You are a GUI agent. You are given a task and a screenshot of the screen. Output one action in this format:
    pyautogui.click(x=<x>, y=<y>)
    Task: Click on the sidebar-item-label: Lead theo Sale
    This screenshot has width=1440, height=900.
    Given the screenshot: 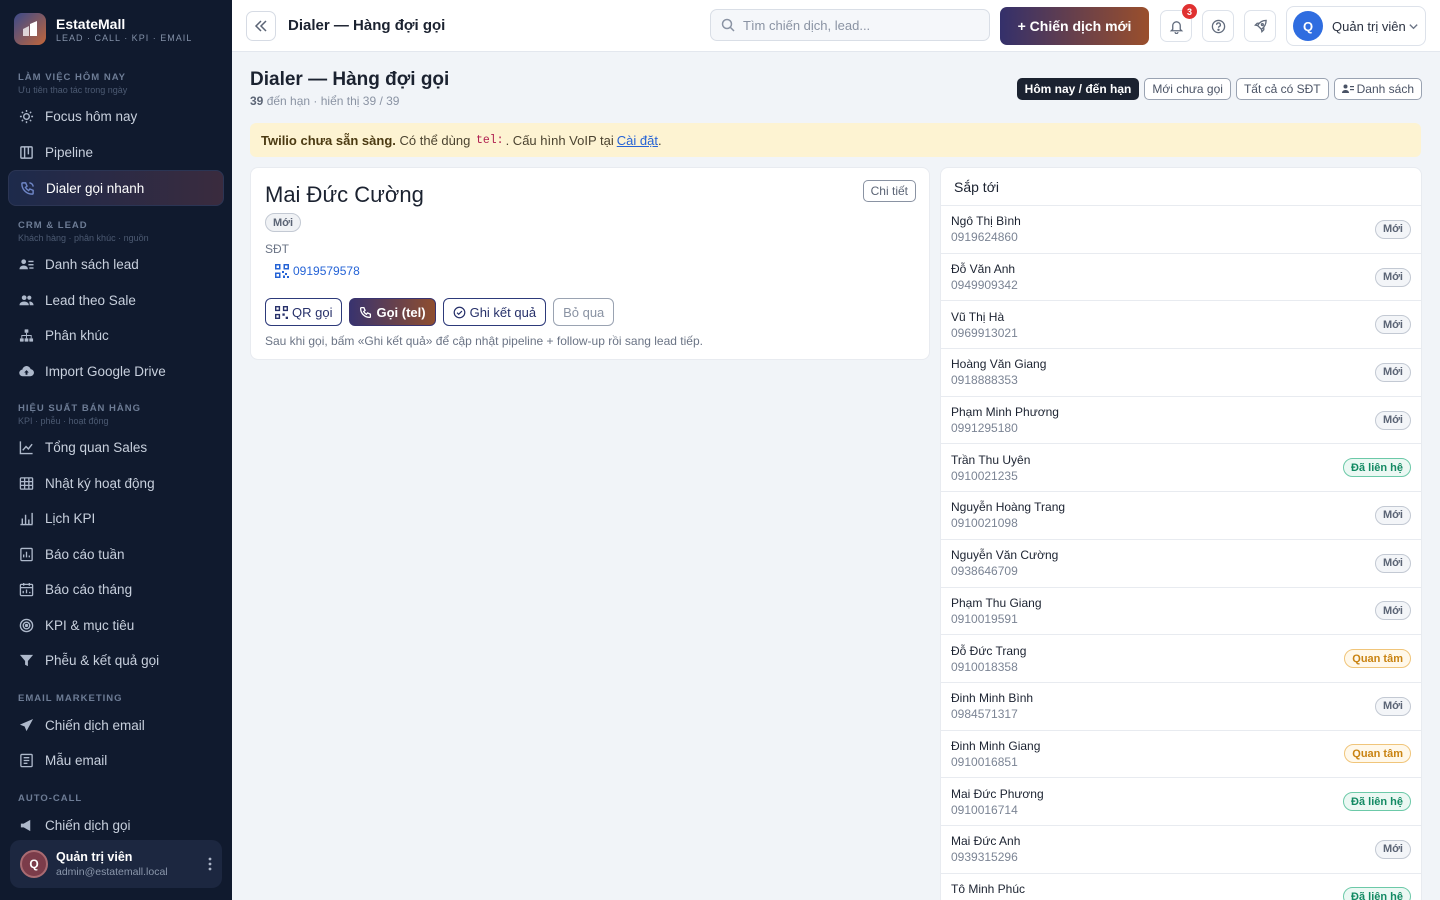 What is the action you would take?
    pyautogui.click(x=90, y=300)
    